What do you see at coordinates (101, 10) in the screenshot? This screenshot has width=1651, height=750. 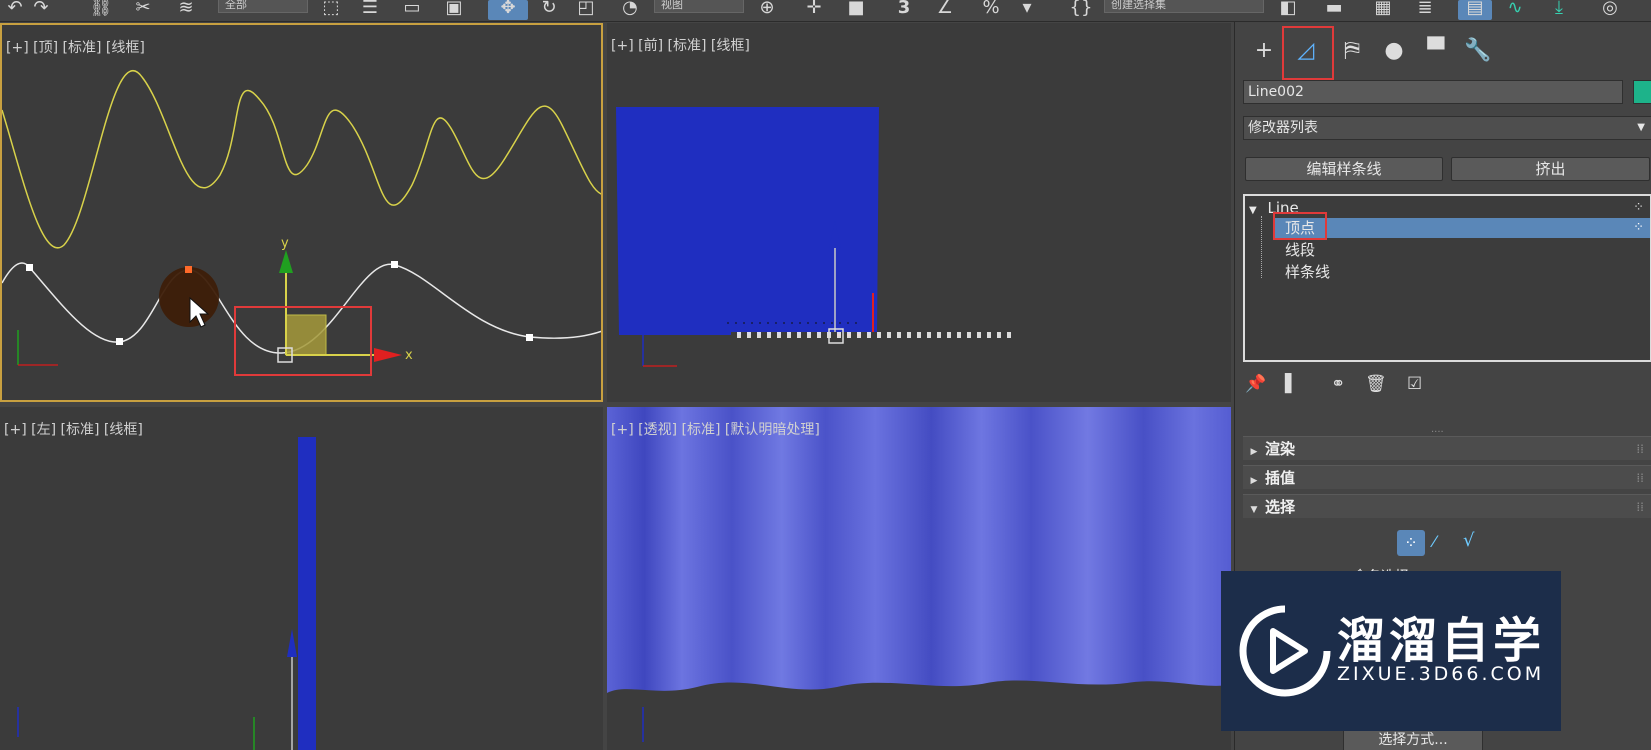 I see `link-icon: ⛓` at bounding box center [101, 10].